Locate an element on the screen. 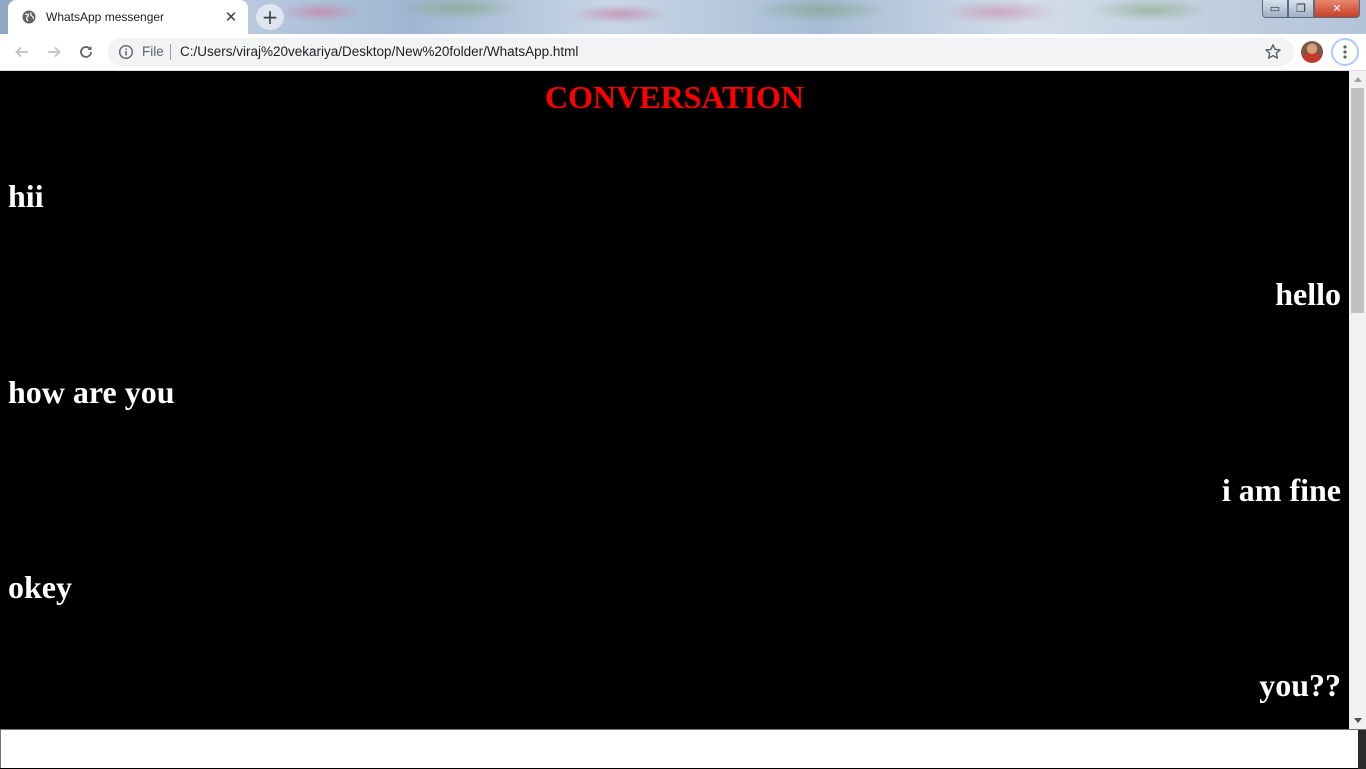 The height and width of the screenshot is (769, 1366). globe-icon is located at coordinates (29, 17).